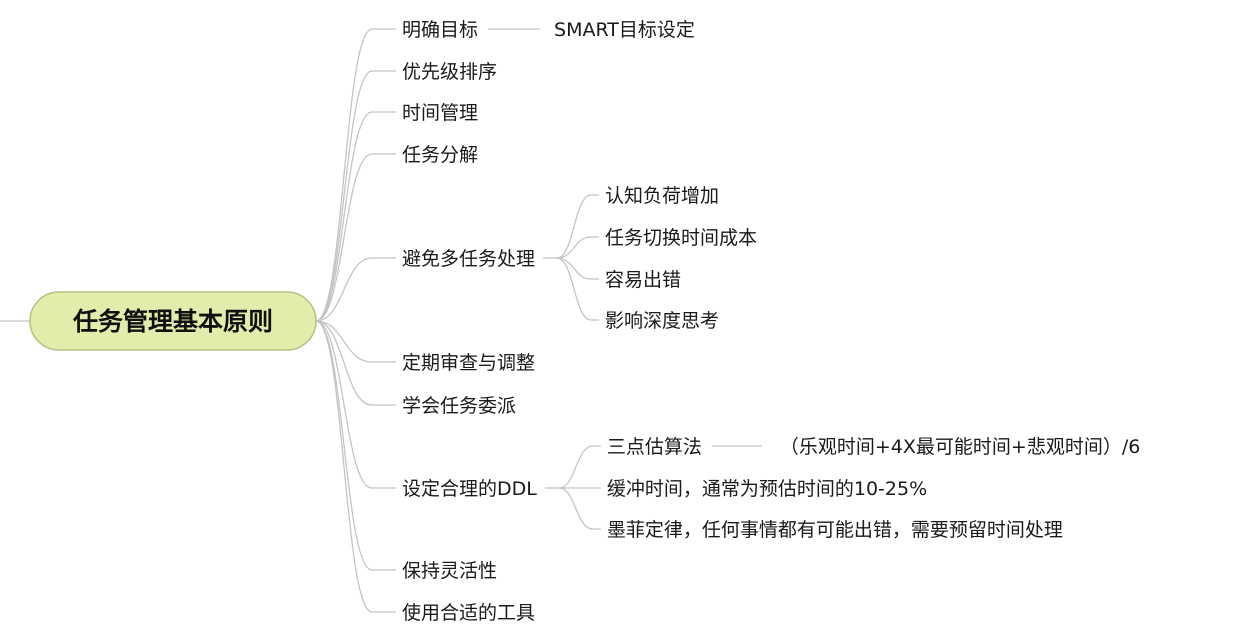  Describe the element at coordinates (767, 489) in the screenshot. I see `child-node: 缓冲时间，通常为预估时间的10-25%` at that location.